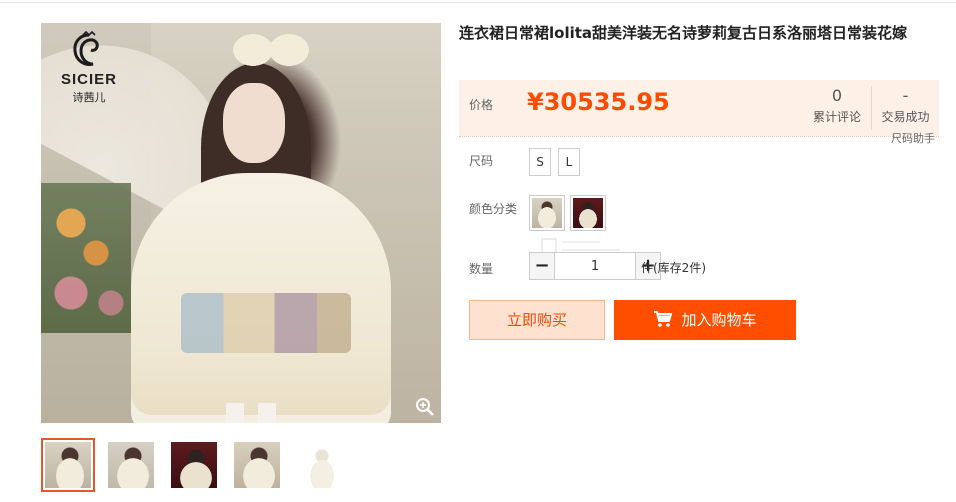  Describe the element at coordinates (836, 117) in the screenshot. I see `review-count-label: 累计评论` at that location.